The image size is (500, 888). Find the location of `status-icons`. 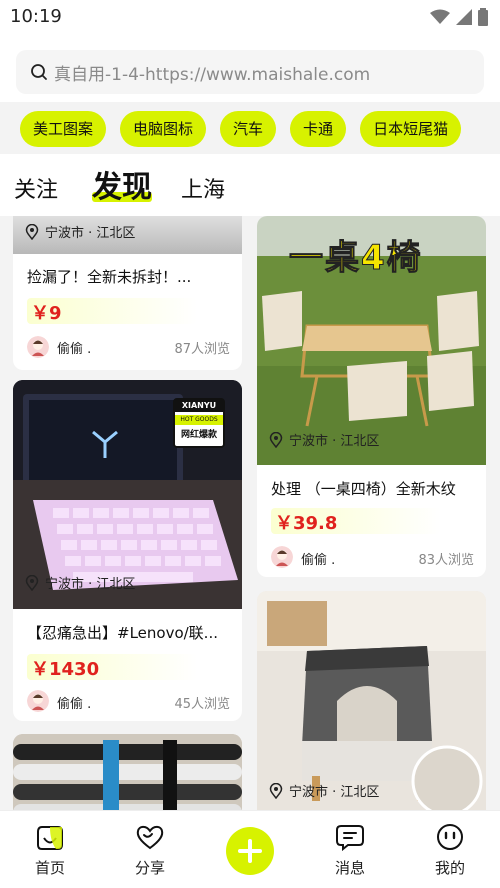

status-icons is located at coordinates (459, 17).